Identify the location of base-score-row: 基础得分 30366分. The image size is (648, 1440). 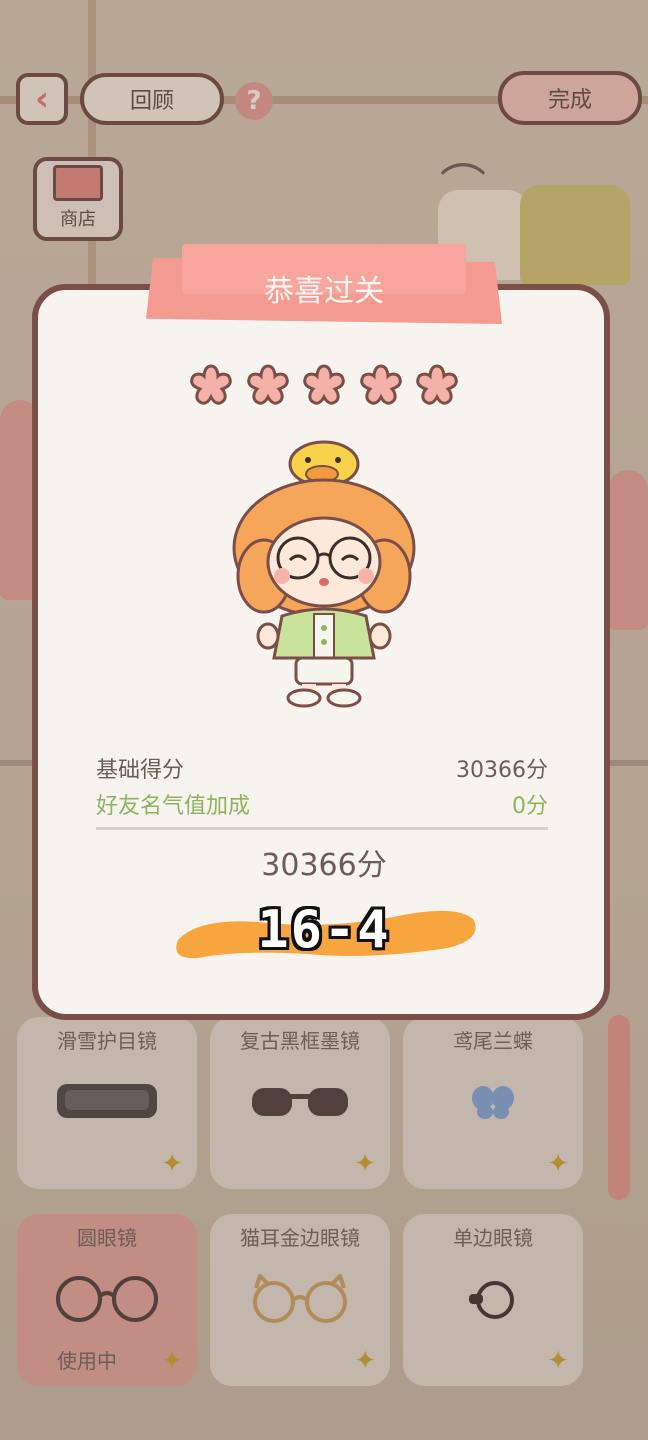
(322, 768).